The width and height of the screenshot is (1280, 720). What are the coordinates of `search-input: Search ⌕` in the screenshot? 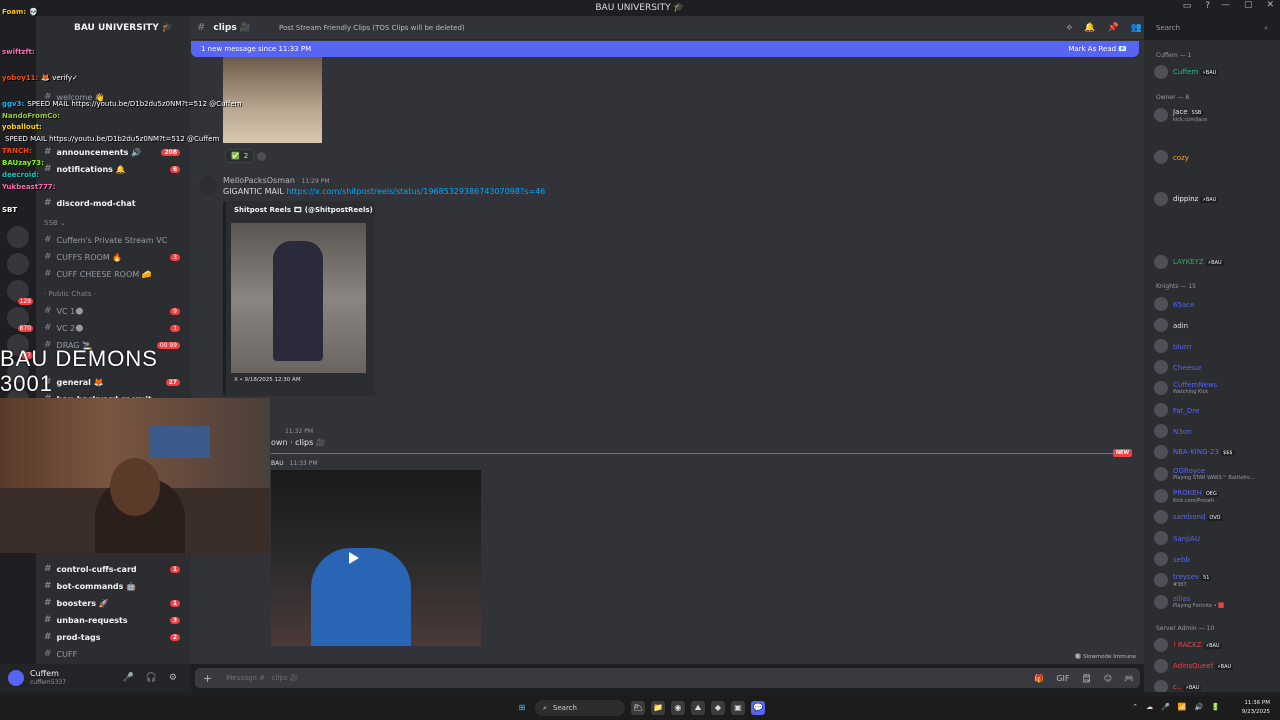 It's located at (1211, 28).